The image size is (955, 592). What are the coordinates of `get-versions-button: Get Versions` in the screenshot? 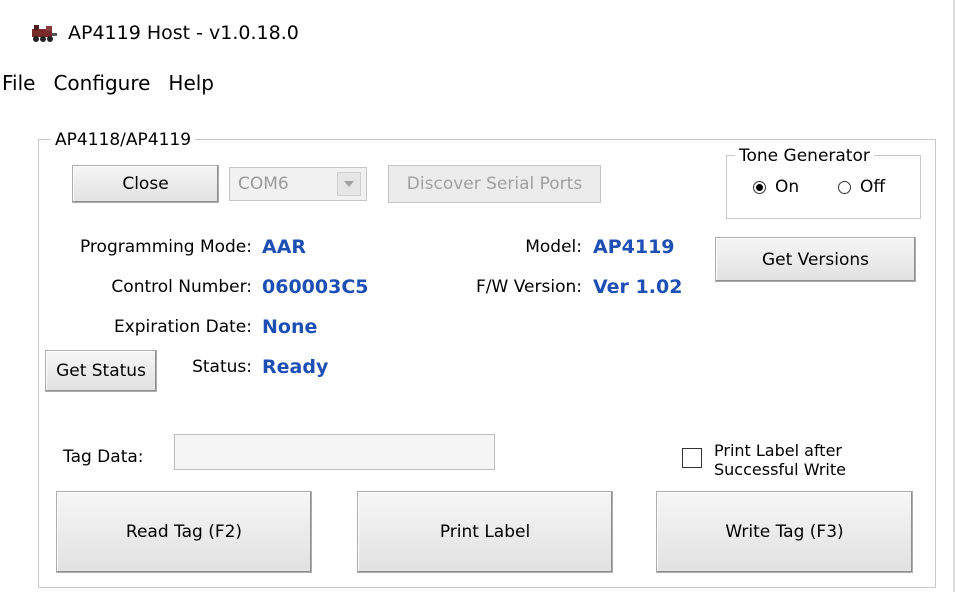 It's located at (815, 259).